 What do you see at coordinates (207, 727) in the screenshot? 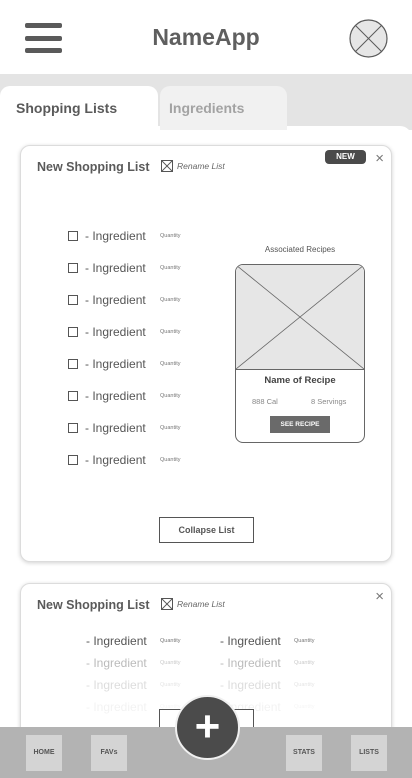
I see `add-list-button: +` at bounding box center [207, 727].